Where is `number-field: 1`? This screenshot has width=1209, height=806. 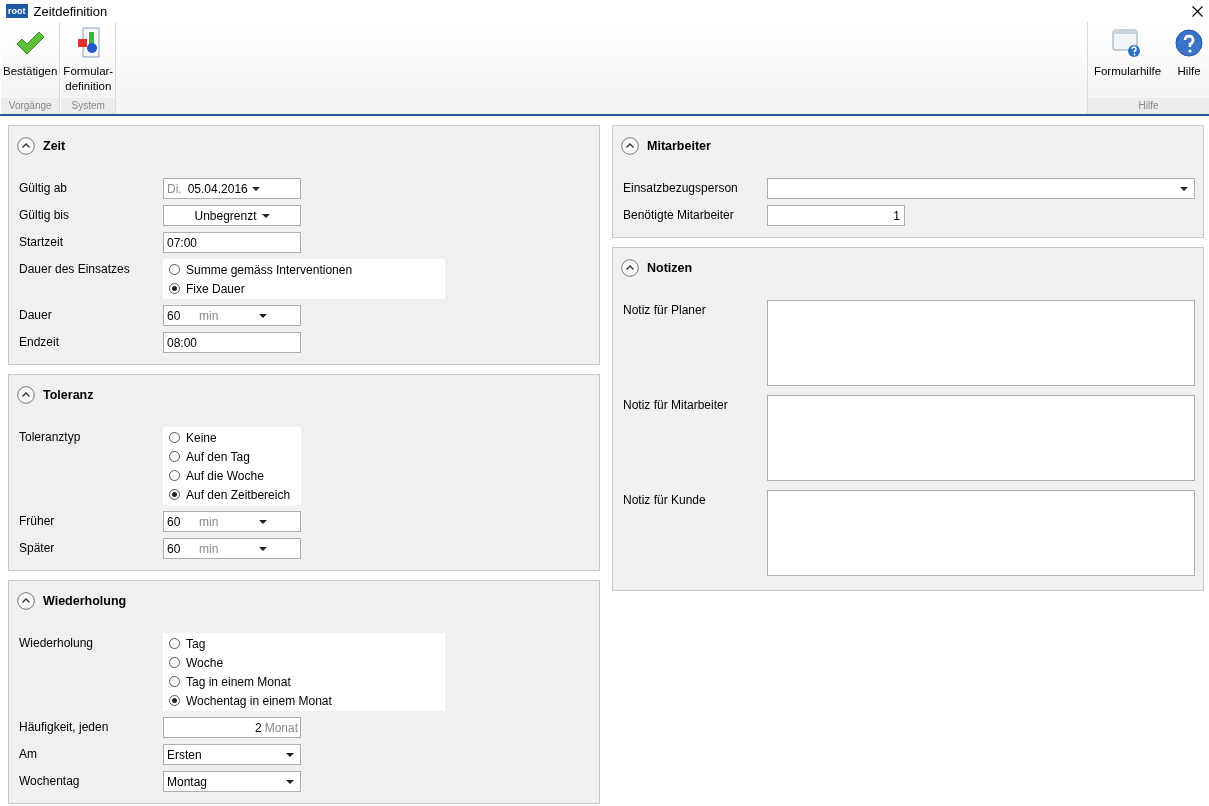 number-field: 1 is located at coordinates (836, 215).